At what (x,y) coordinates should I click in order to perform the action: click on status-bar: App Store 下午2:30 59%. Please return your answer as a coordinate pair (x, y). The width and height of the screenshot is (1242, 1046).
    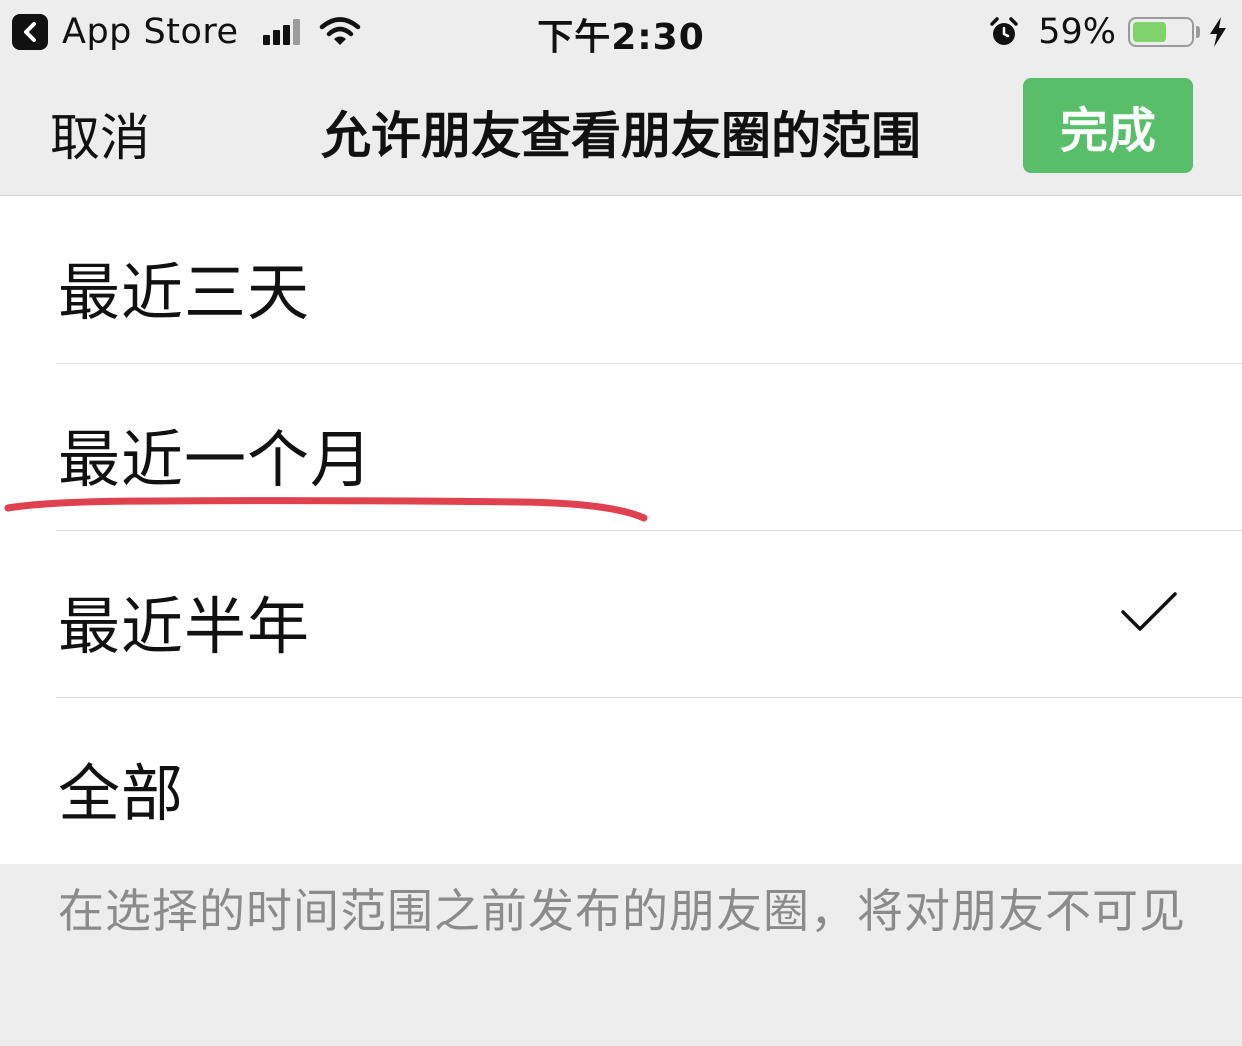
    Looking at the image, I should click on (621, 32).